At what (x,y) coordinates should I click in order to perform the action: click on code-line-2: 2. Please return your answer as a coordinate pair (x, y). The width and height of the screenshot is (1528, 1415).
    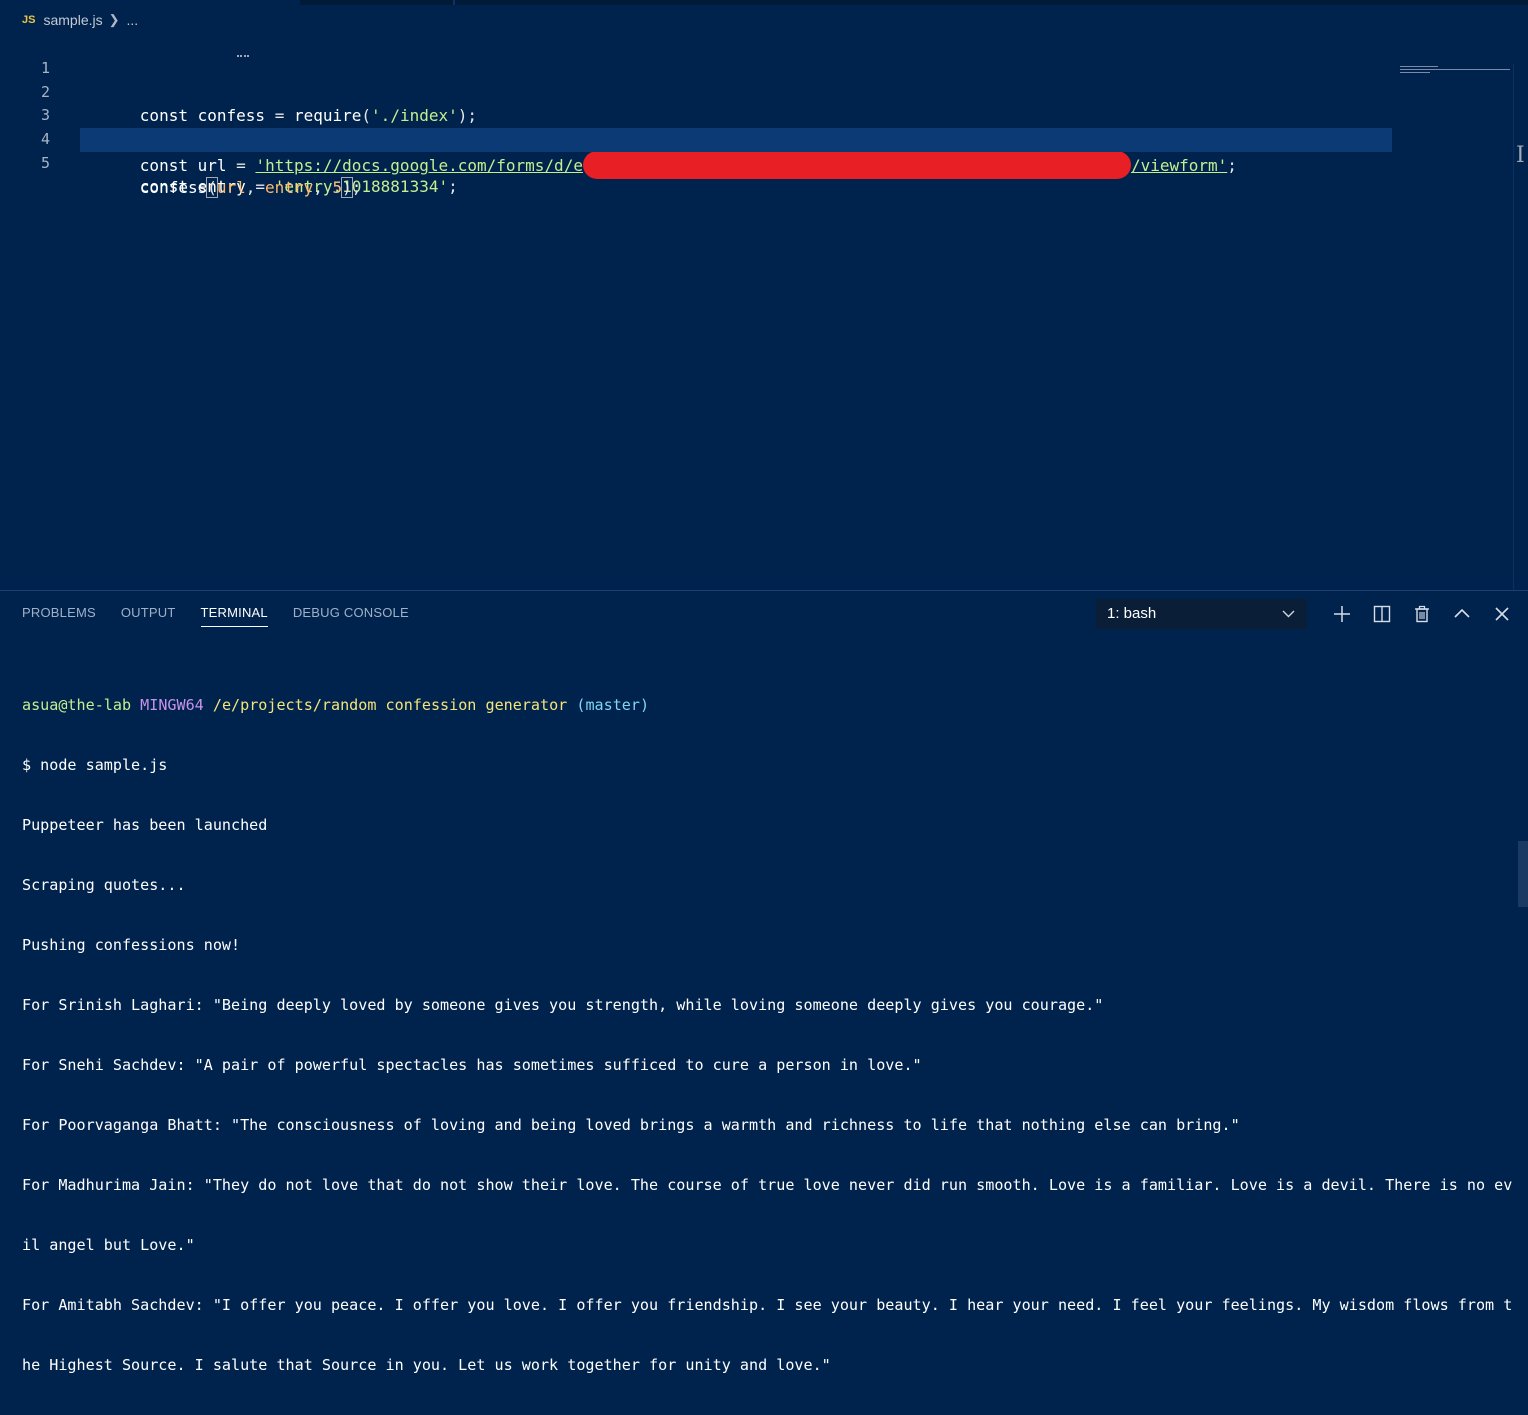
    Looking at the image, I should click on (700, 78).